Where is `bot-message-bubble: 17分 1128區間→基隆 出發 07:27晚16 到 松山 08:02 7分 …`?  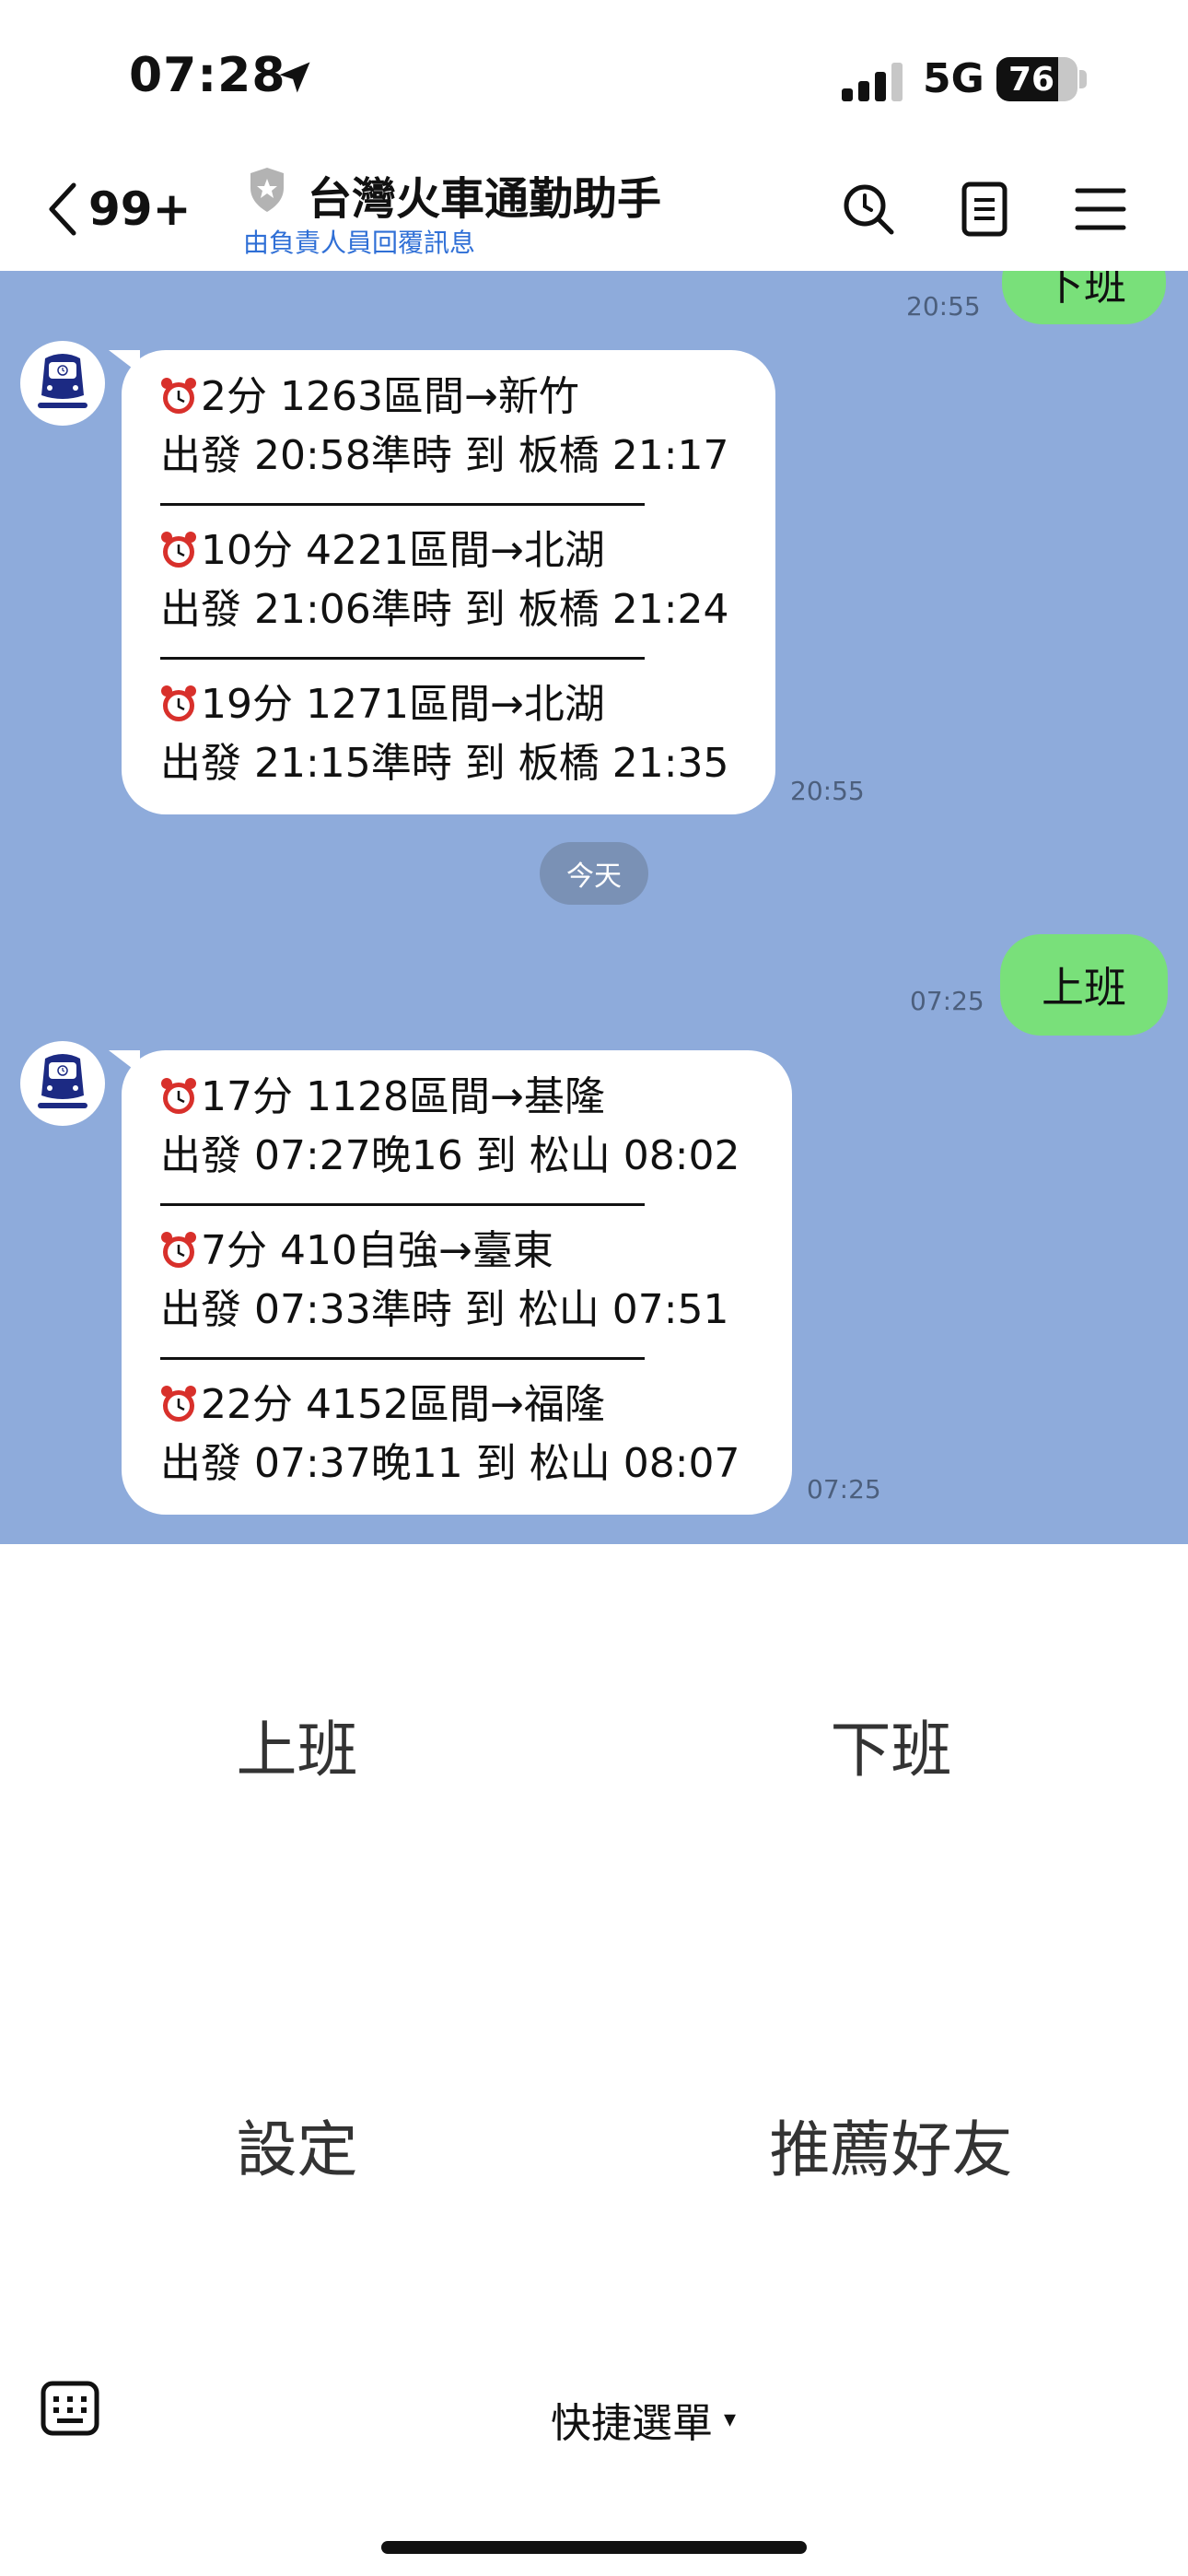
bot-message-bubble: 17分 1128區間→基隆 出發 07:27晚16 到 松山 08:02 7分 … is located at coordinates (451, 1282).